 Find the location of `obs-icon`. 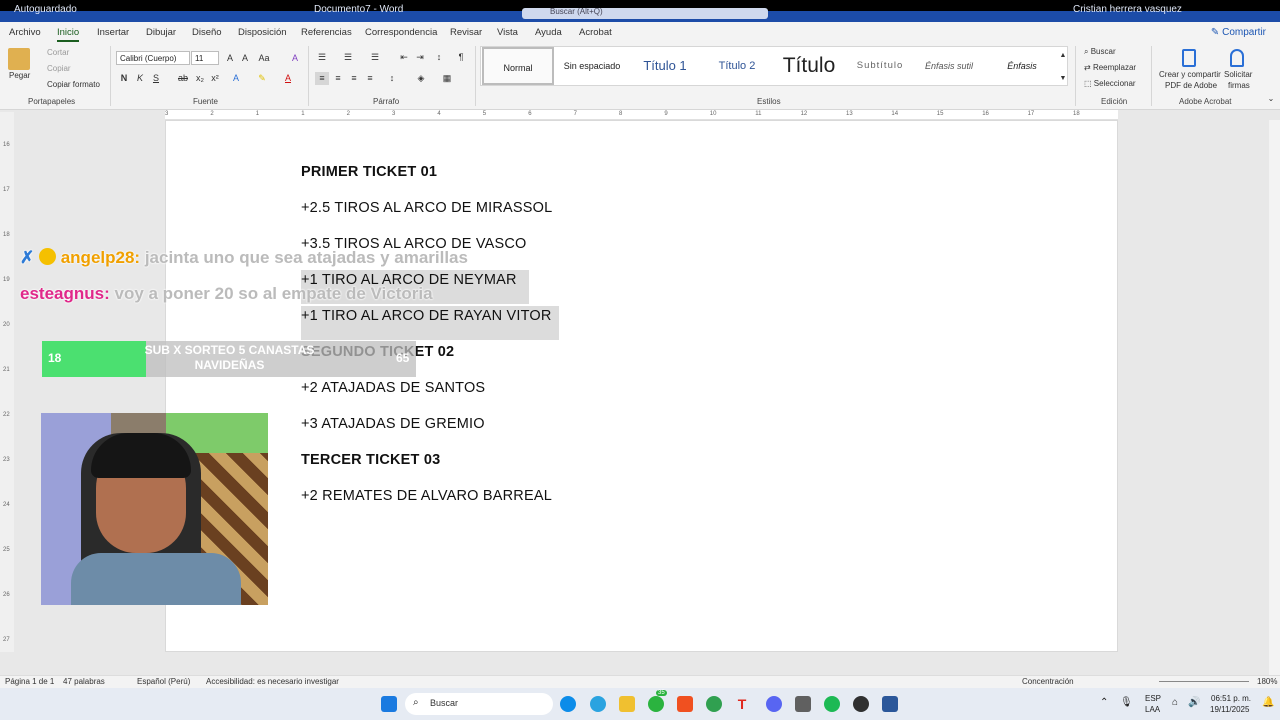

obs-icon is located at coordinates (861, 704).